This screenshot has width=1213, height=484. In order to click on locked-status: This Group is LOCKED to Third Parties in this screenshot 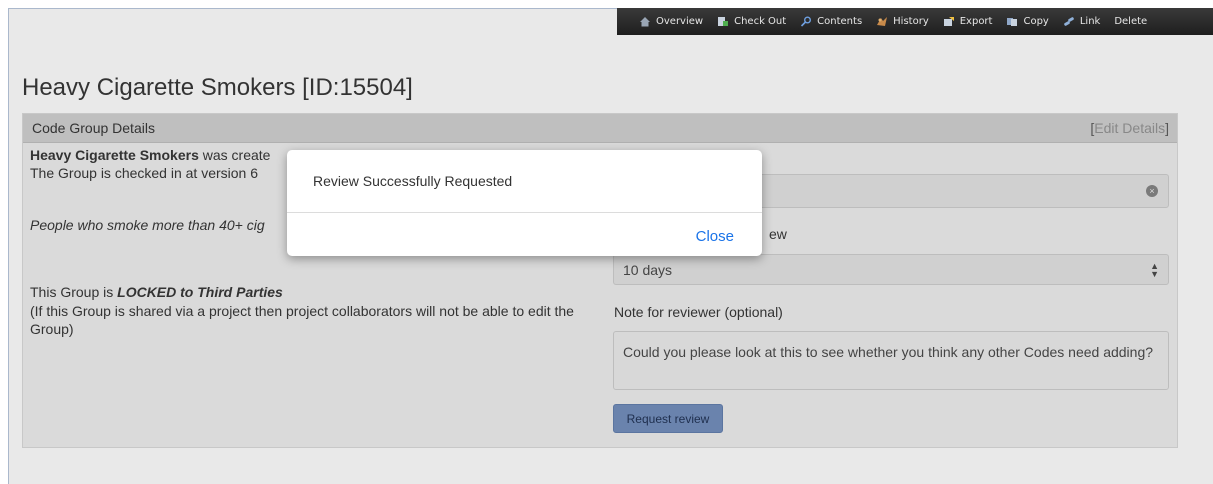, I will do `click(156, 292)`.